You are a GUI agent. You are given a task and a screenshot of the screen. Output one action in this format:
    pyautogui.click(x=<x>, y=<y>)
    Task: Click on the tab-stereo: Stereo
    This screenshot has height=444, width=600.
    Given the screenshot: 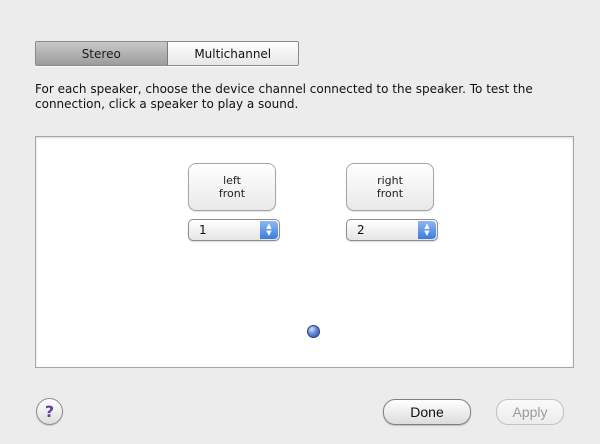 What is the action you would take?
    pyautogui.click(x=102, y=53)
    